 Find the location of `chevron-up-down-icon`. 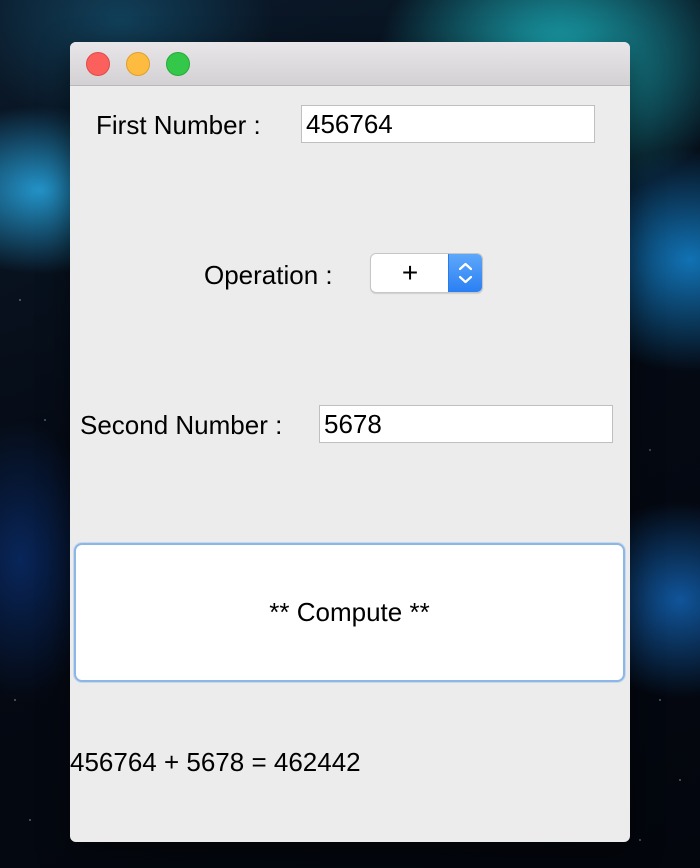

chevron-up-down-icon is located at coordinates (465, 273).